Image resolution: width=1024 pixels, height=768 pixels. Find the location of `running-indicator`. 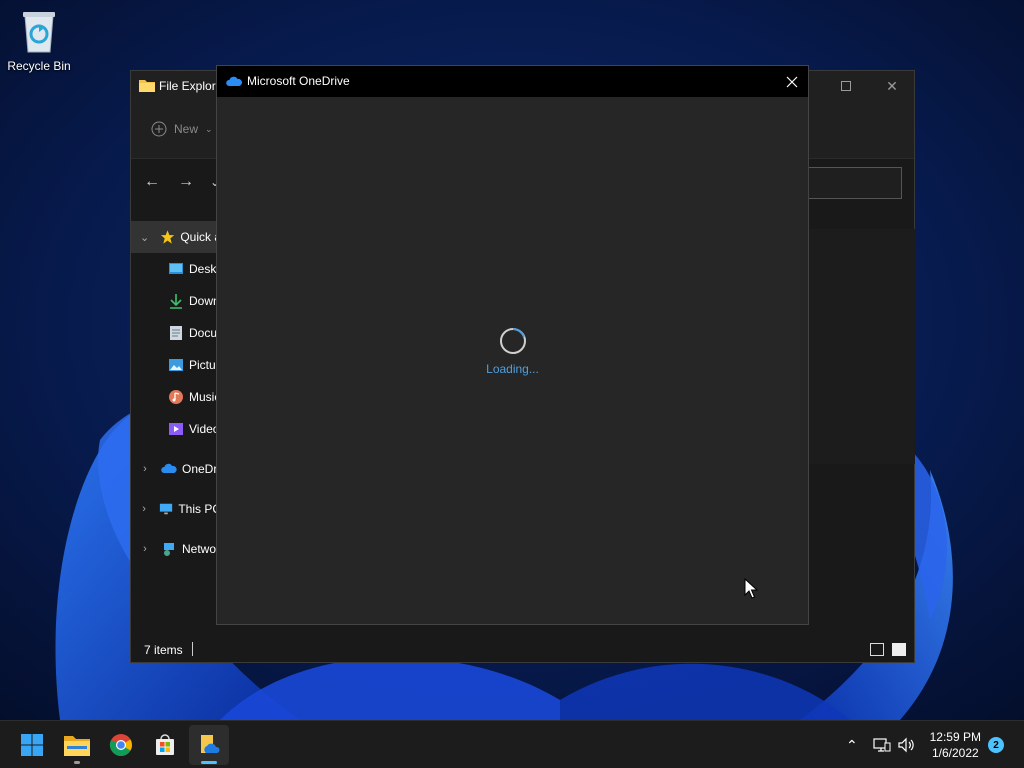

running-indicator is located at coordinates (77, 762).